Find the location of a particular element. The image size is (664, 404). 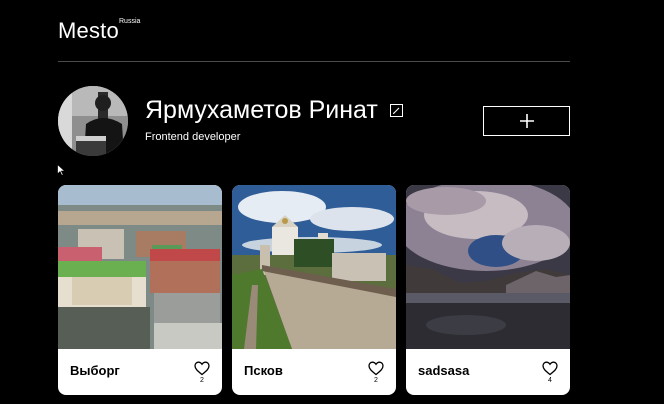

header: Mesto Russia is located at coordinates (314, 38).